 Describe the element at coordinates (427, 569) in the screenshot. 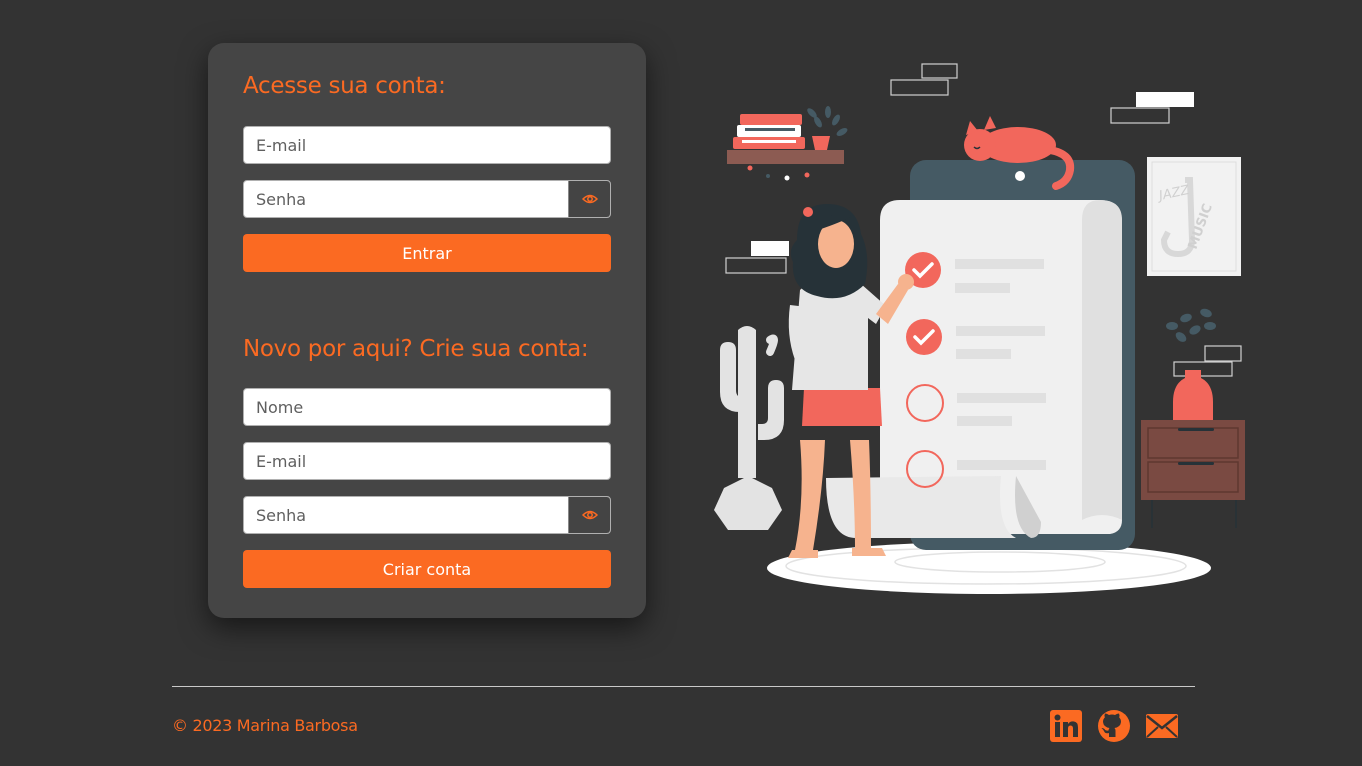

I see `signup-submit-button: Criar conta` at that location.